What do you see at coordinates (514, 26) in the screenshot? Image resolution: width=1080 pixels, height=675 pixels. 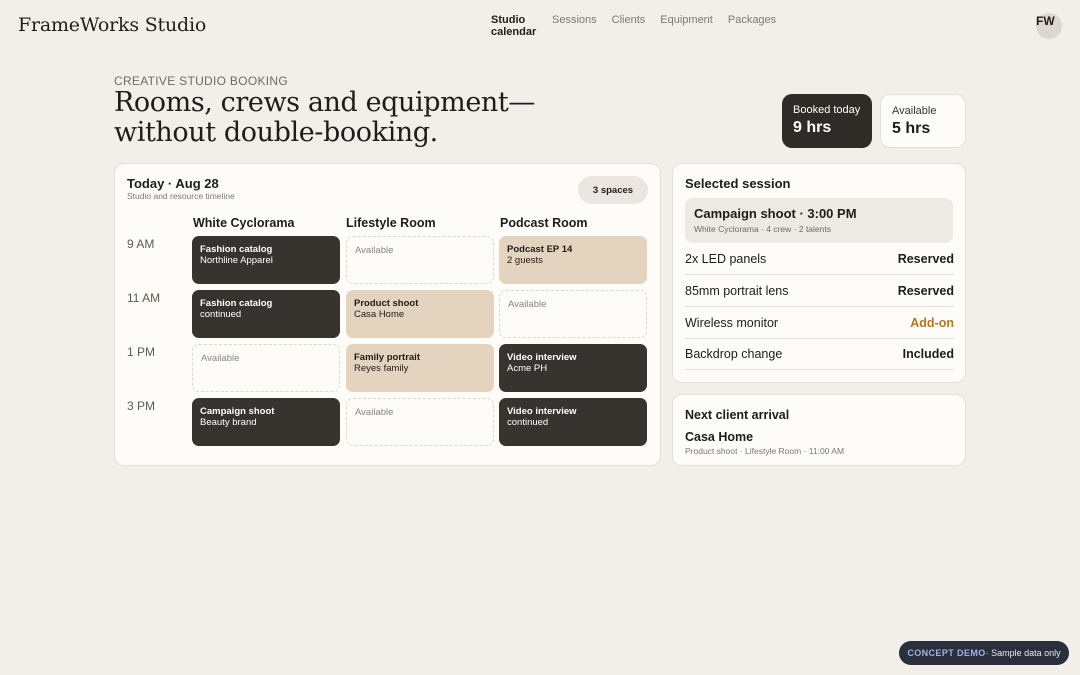 I see `nav-studio-calendar: Studio calendar` at bounding box center [514, 26].